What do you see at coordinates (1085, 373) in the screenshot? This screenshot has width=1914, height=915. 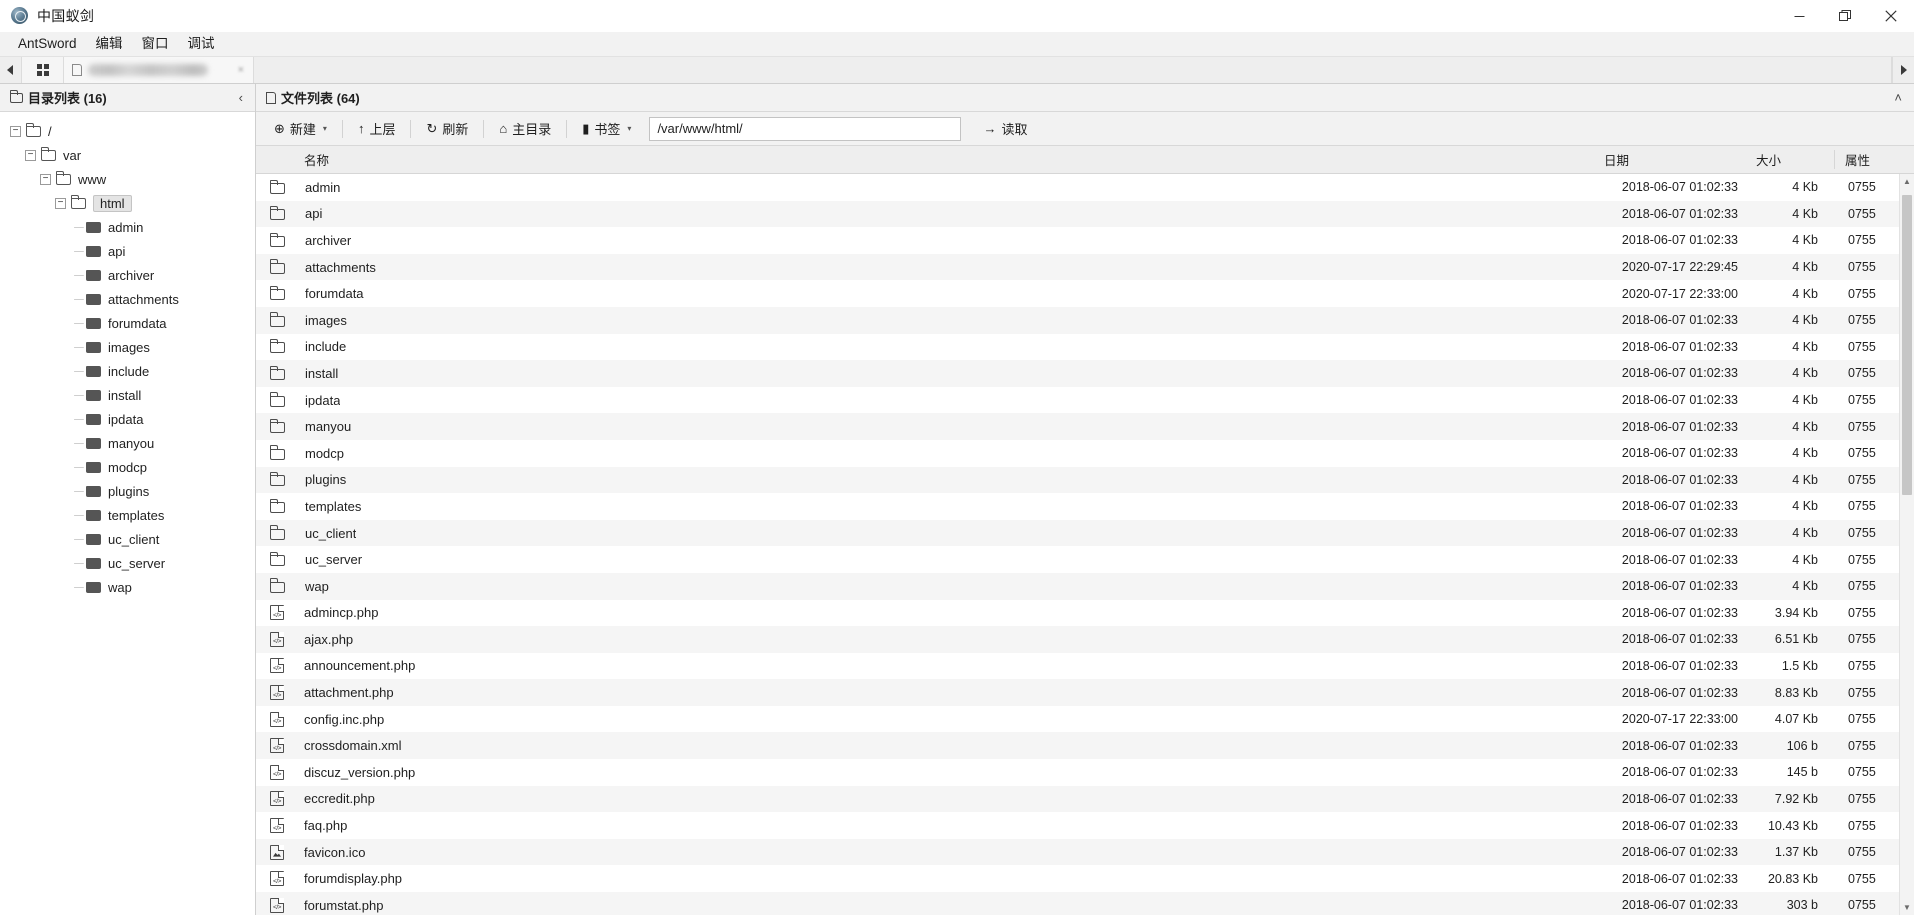 I see `table-row: install 2018-06-07 01:02:33 4 Kb 0755` at bounding box center [1085, 373].